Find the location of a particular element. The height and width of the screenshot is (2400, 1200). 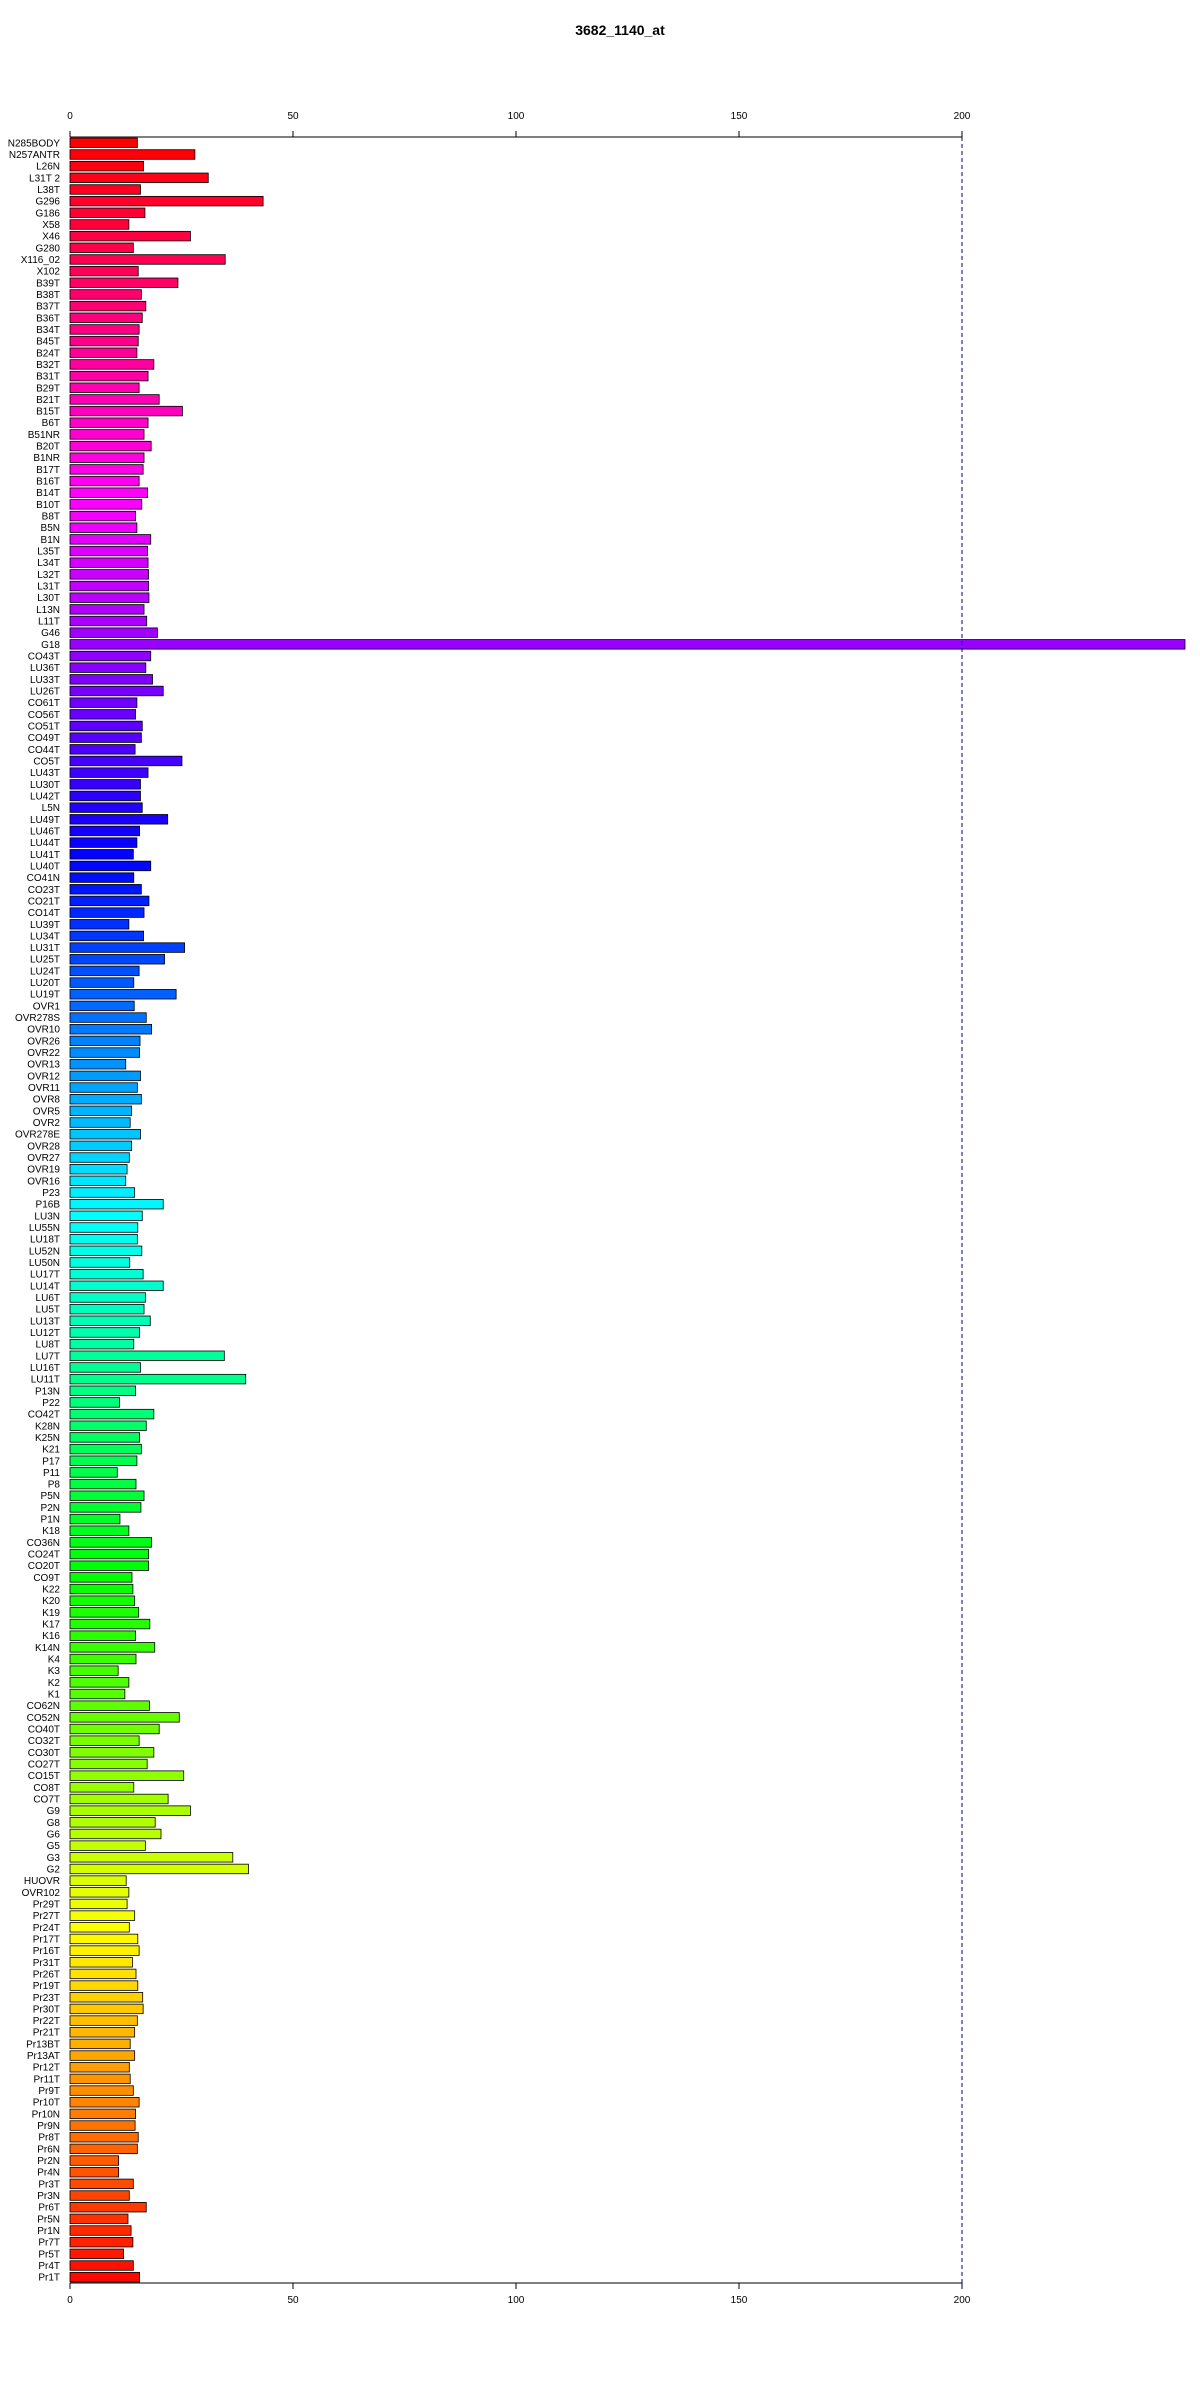

category-label: OVR13 is located at coordinates (43, 1065).